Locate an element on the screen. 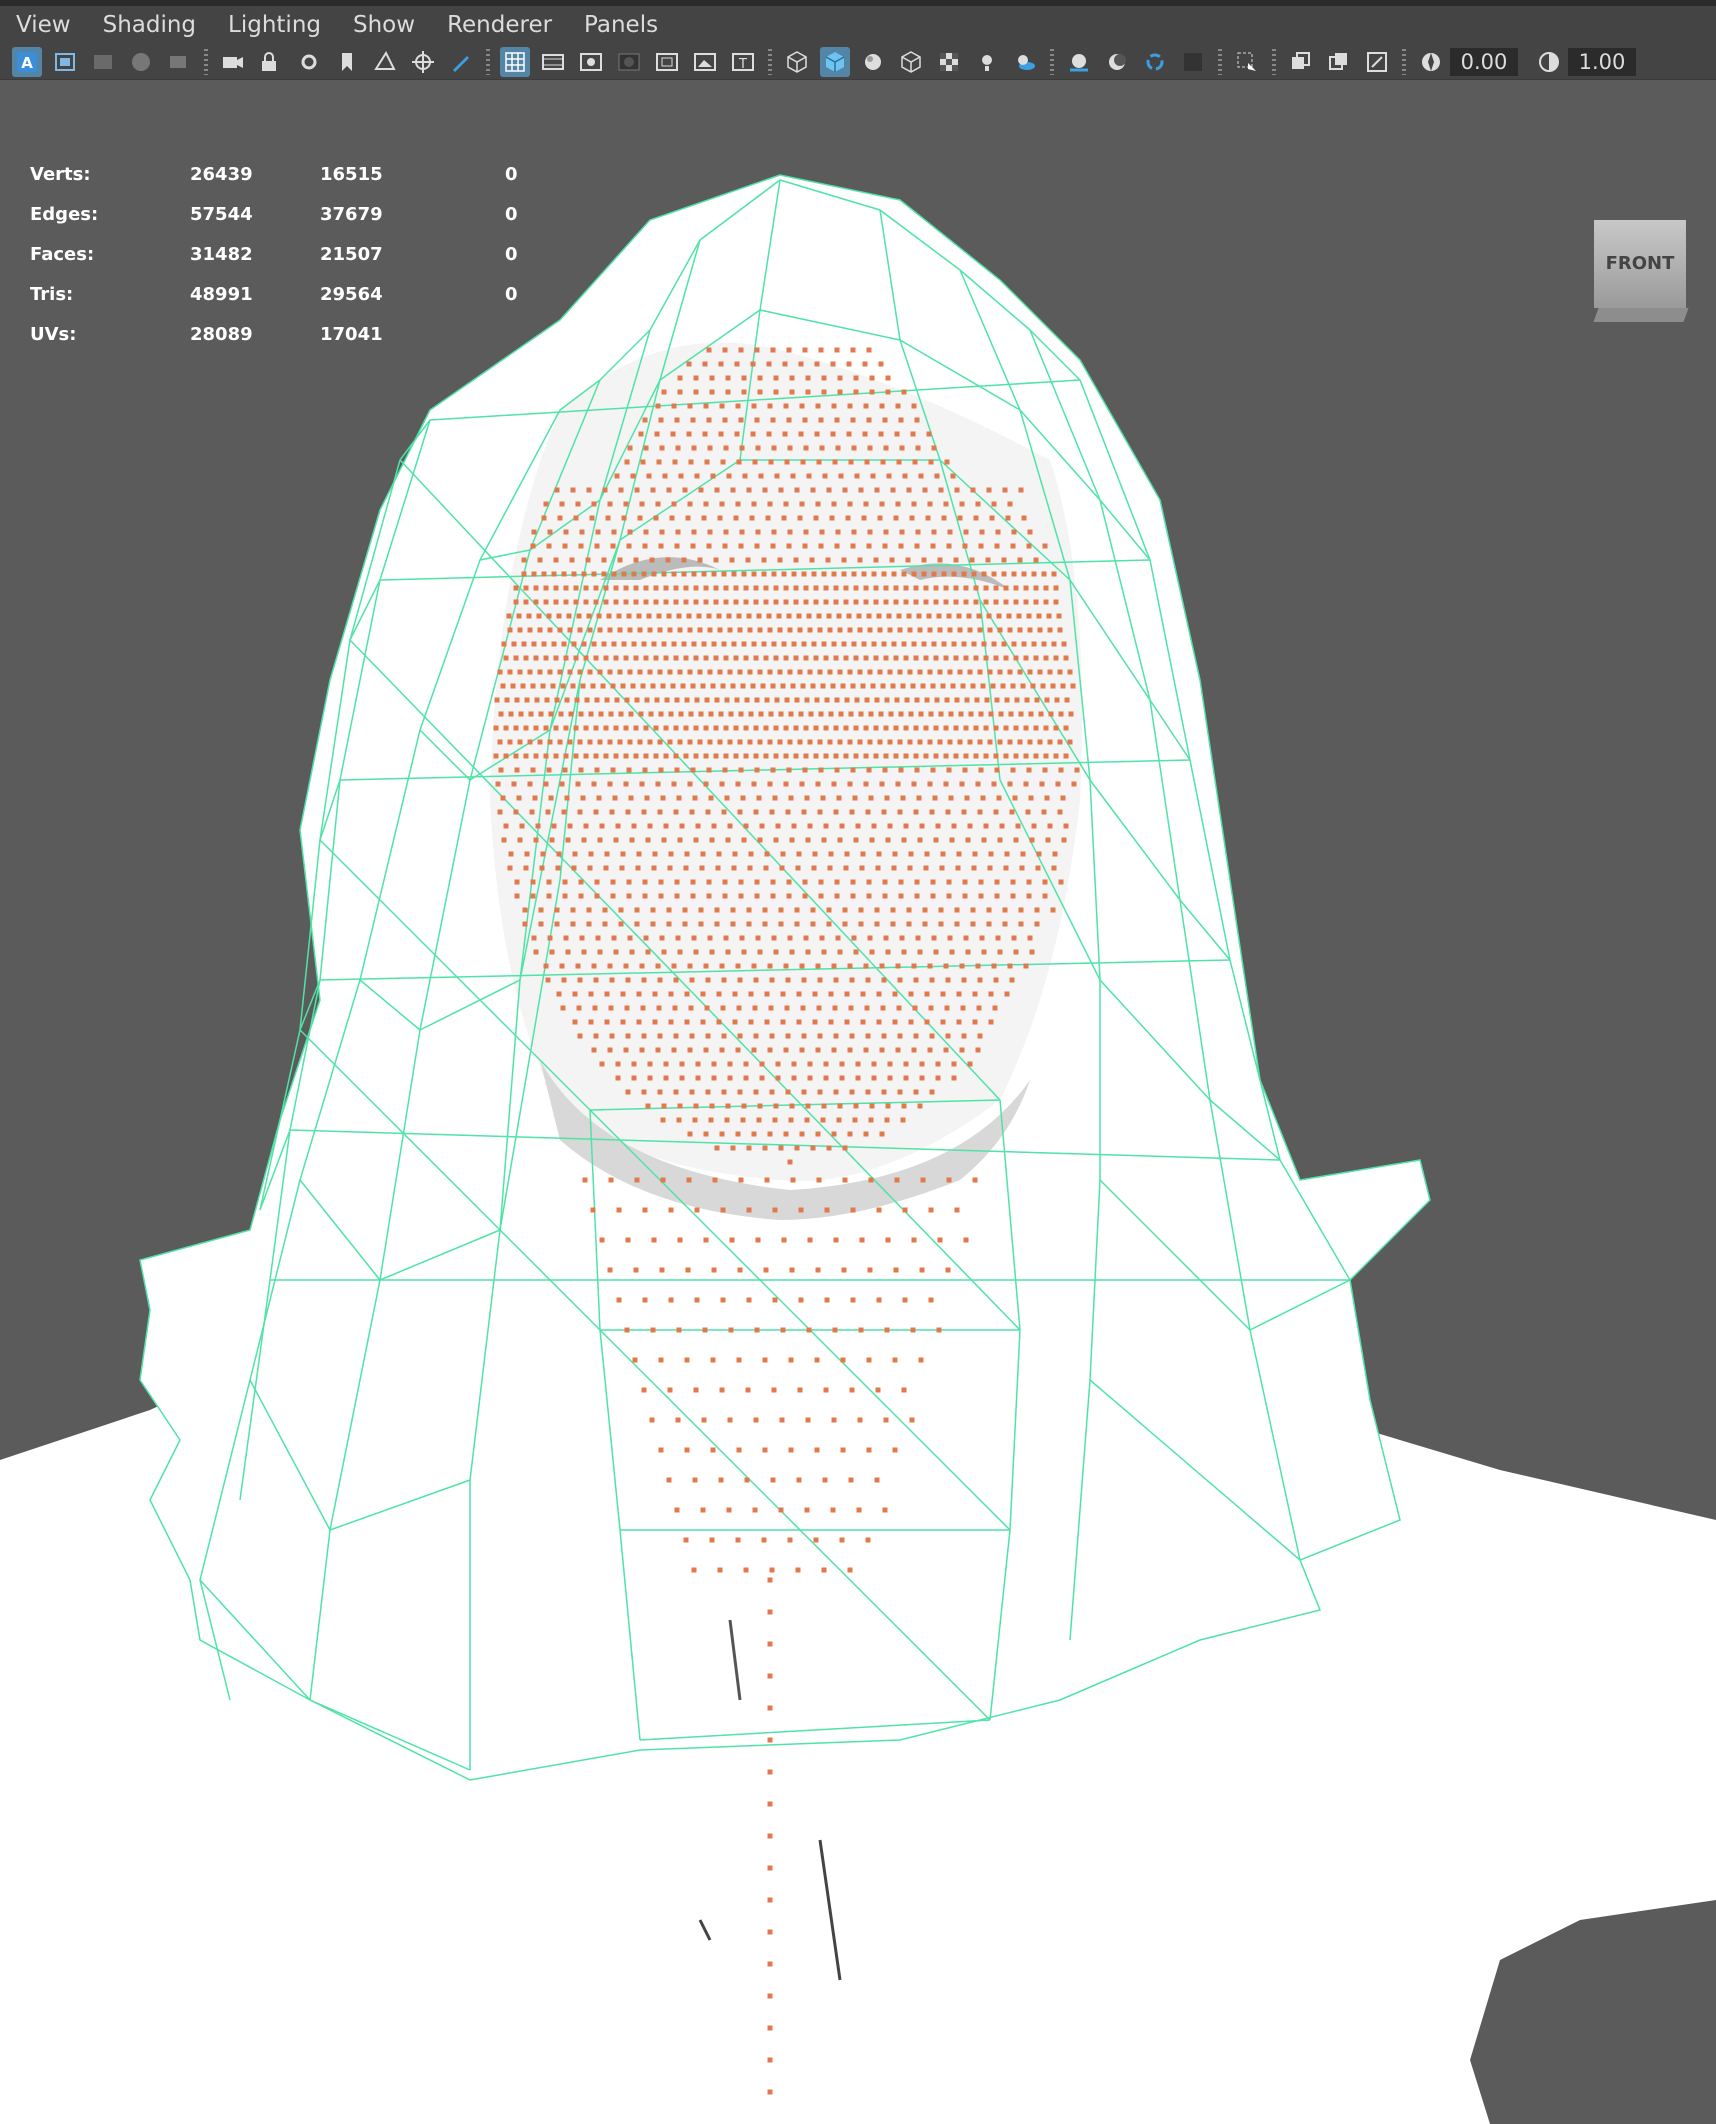 The image size is (1716, 2124). select-camera-icon: A is located at coordinates (27, 61).